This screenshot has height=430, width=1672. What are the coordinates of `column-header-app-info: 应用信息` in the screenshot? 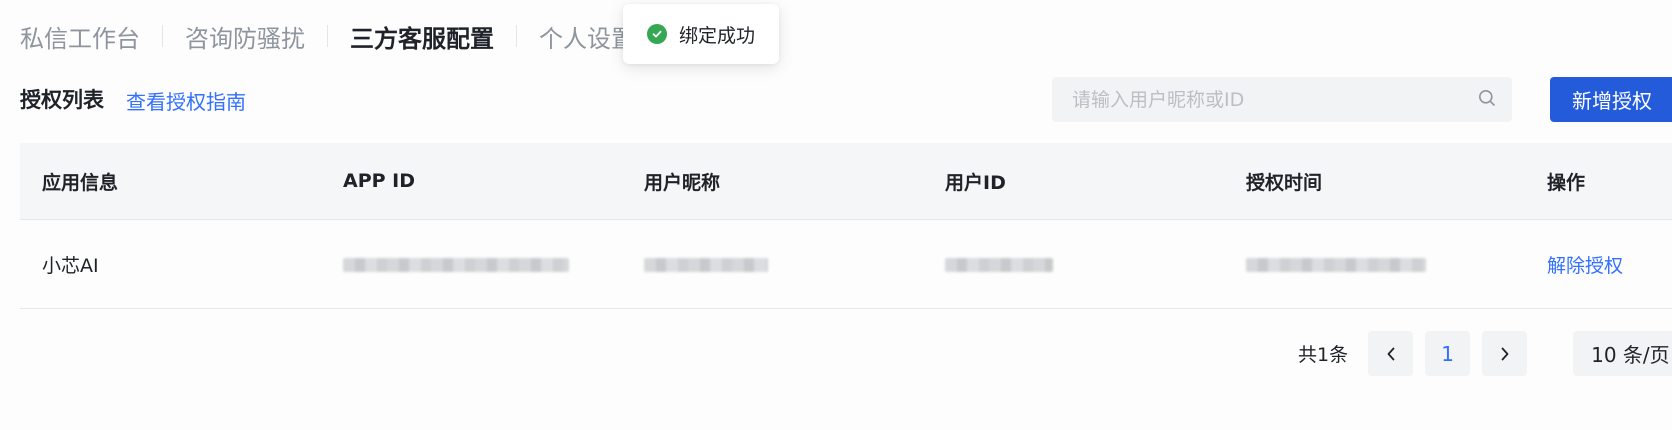 It's located at (80, 182).